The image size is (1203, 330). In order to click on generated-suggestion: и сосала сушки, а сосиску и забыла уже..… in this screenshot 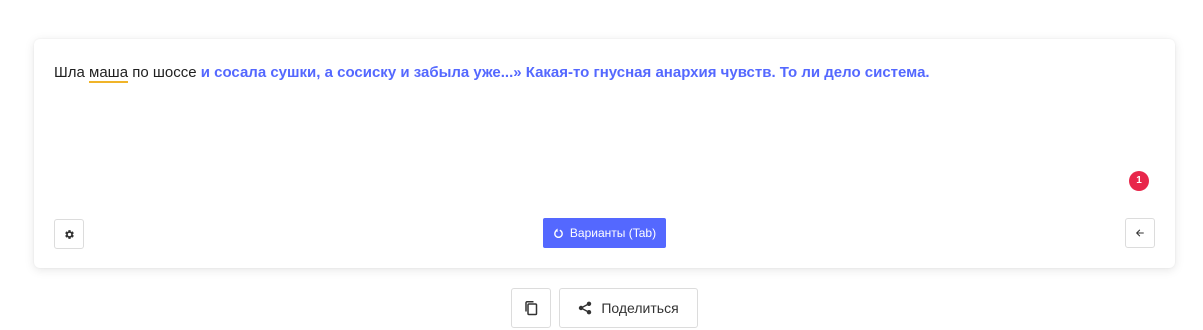, I will do `click(565, 72)`.